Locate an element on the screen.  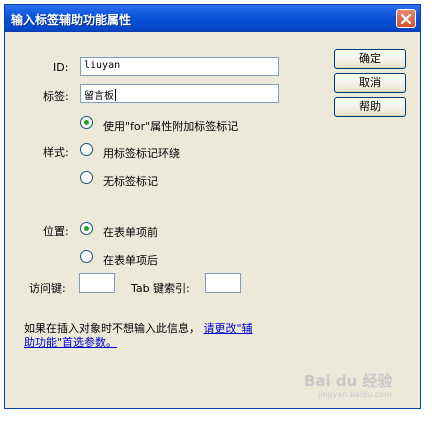
style-radio-for is located at coordinates (86, 122).